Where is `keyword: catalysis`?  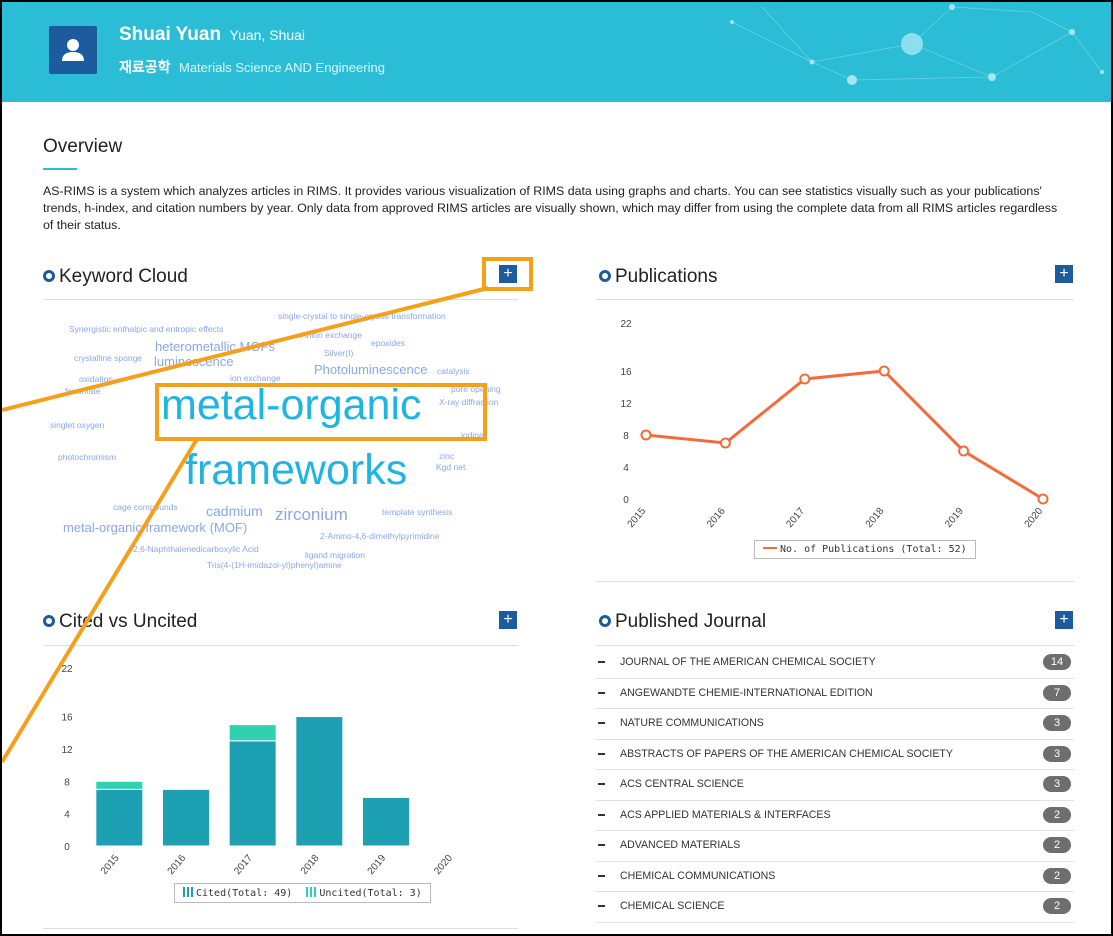
keyword: catalysis is located at coordinates (453, 371).